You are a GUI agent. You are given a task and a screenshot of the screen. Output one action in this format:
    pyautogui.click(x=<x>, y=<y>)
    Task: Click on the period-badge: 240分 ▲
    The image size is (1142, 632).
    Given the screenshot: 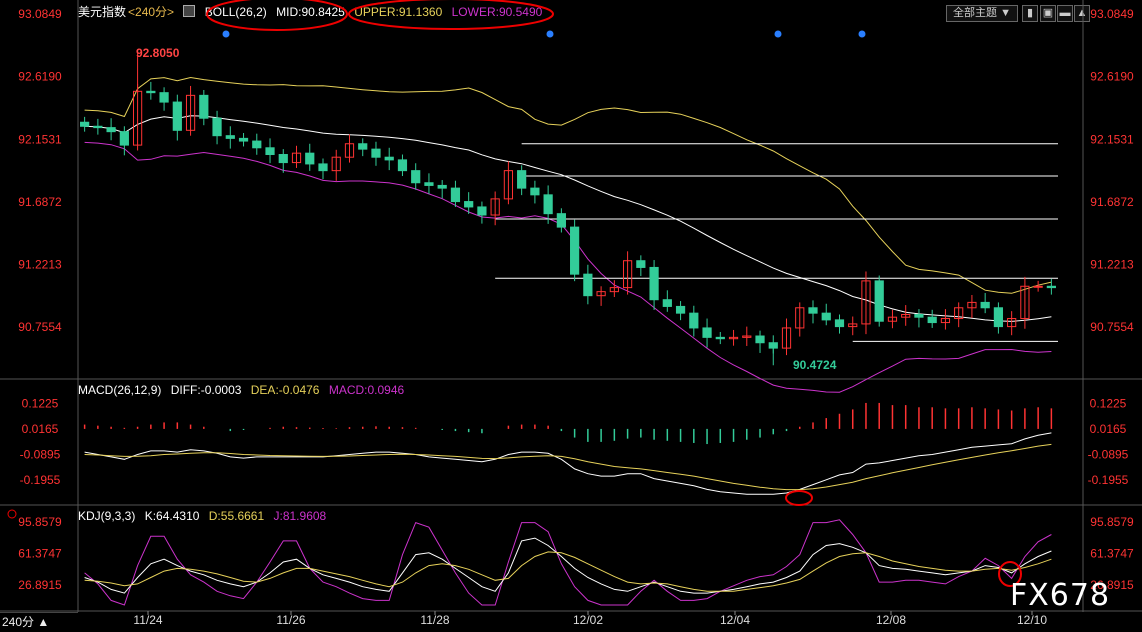 What is the action you would take?
    pyautogui.click(x=39, y=621)
    